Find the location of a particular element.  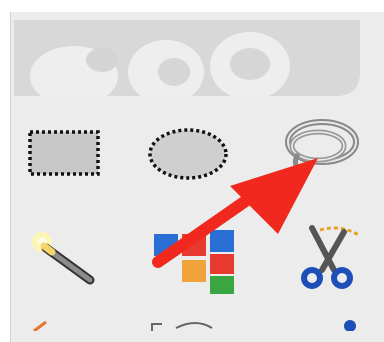

scissors-icon is located at coordinates (331, 257).